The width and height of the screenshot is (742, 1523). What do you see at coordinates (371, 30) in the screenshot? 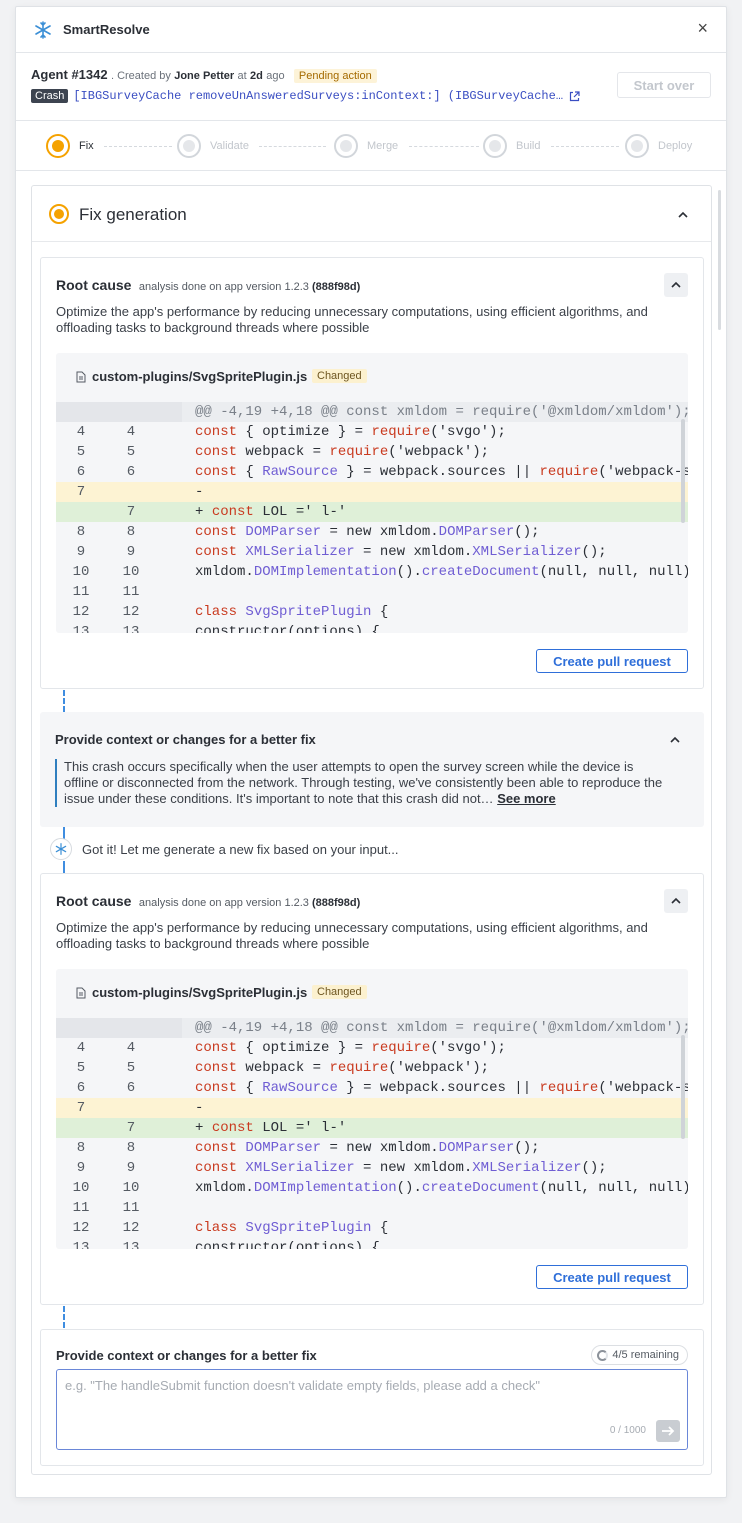
I see `panel-header: SmartResolve ×` at bounding box center [371, 30].